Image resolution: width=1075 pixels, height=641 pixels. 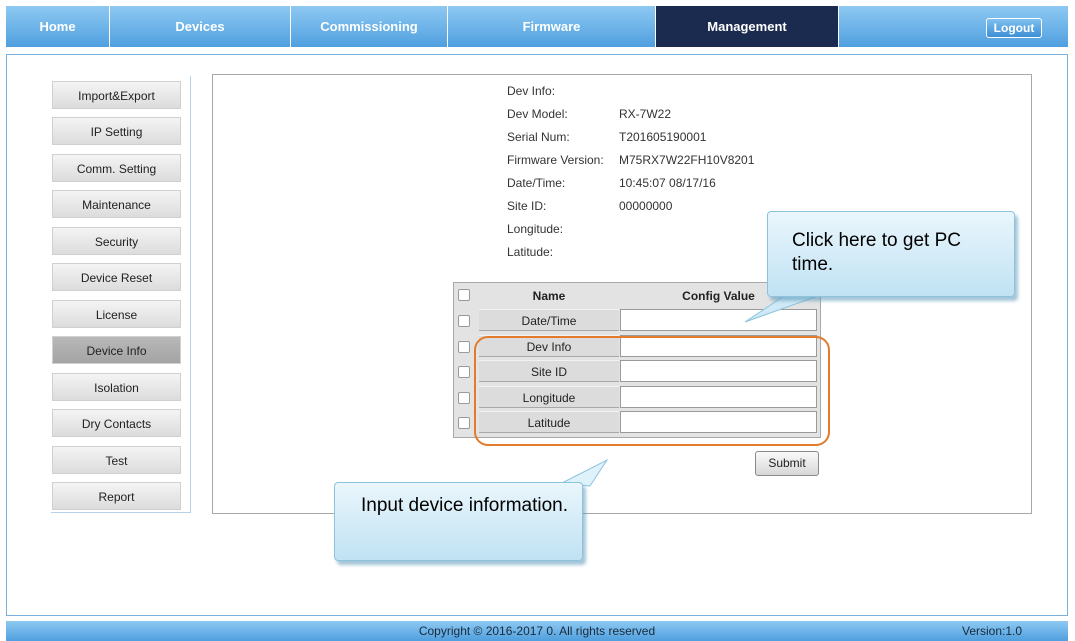 What do you see at coordinates (465, 505) in the screenshot?
I see `input-info-callout-text: Input device information.` at bounding box center [465, 505].